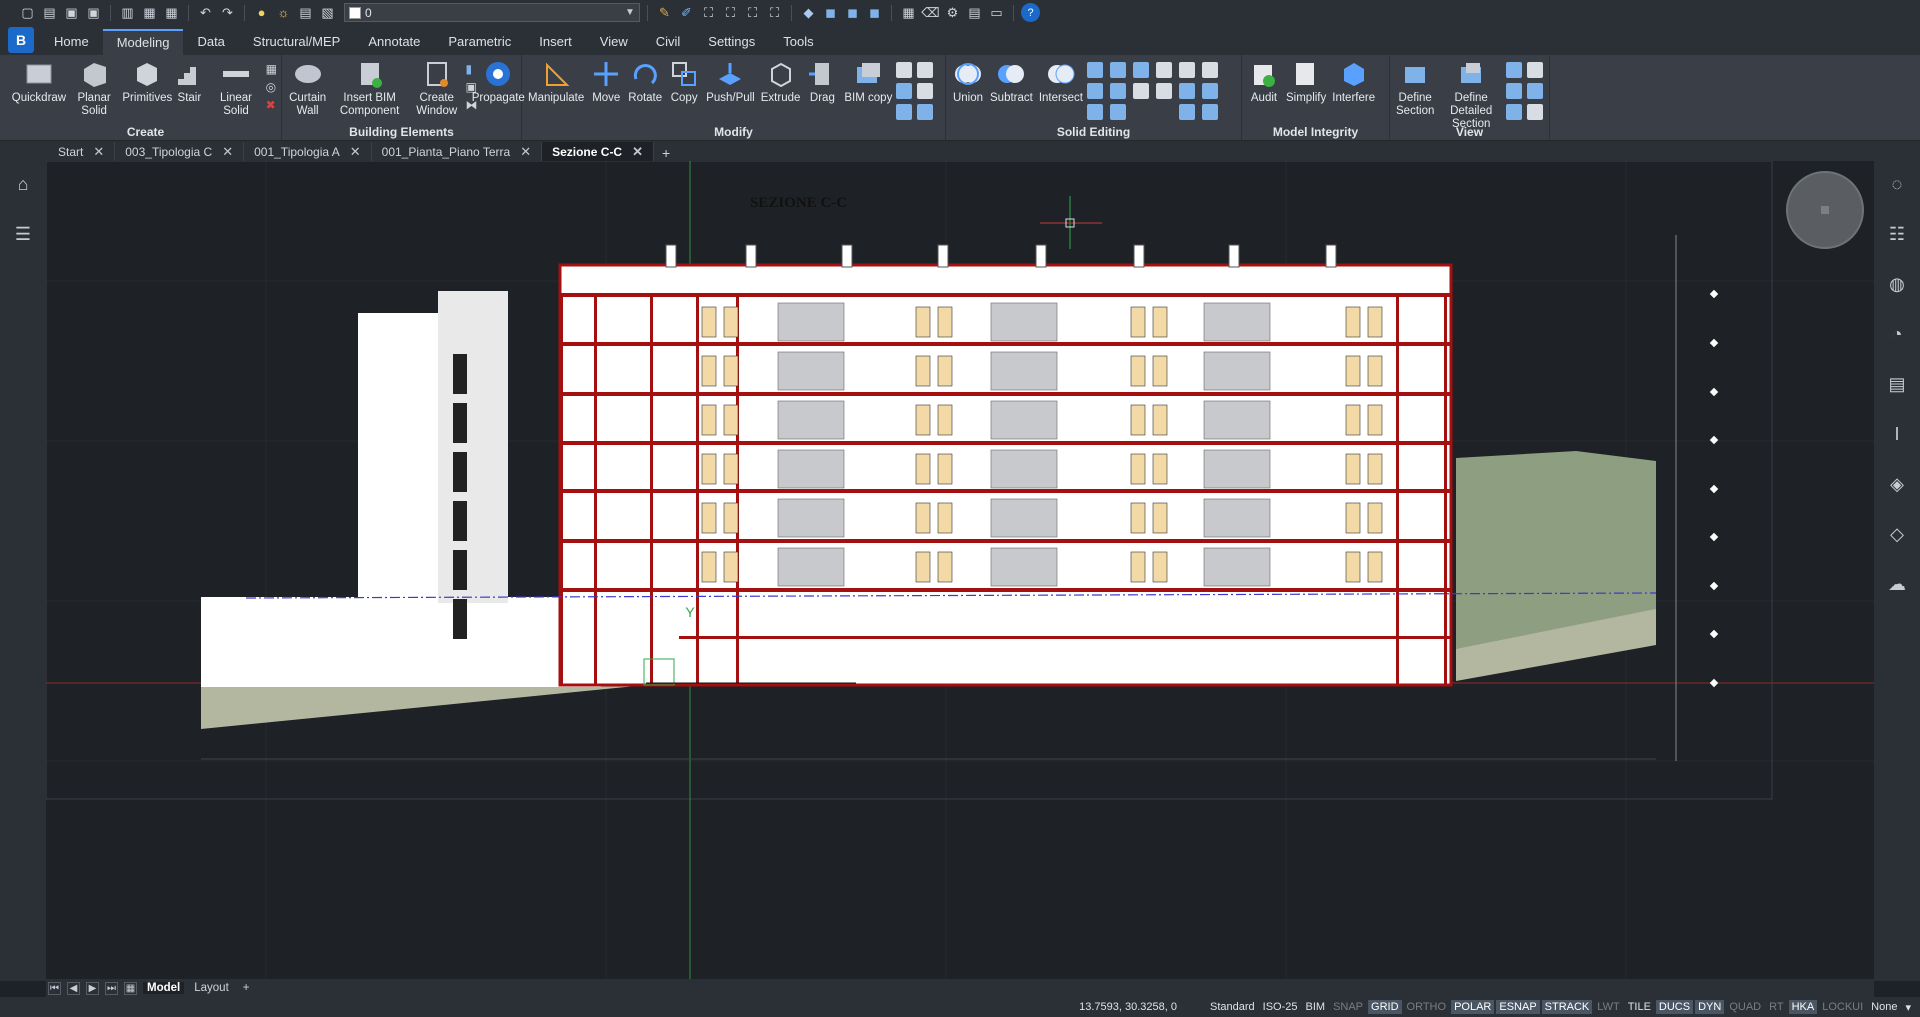  Describe the element at coordinates (1094, 91) in the screenshot. I see `copy-faces-icon` at that location.